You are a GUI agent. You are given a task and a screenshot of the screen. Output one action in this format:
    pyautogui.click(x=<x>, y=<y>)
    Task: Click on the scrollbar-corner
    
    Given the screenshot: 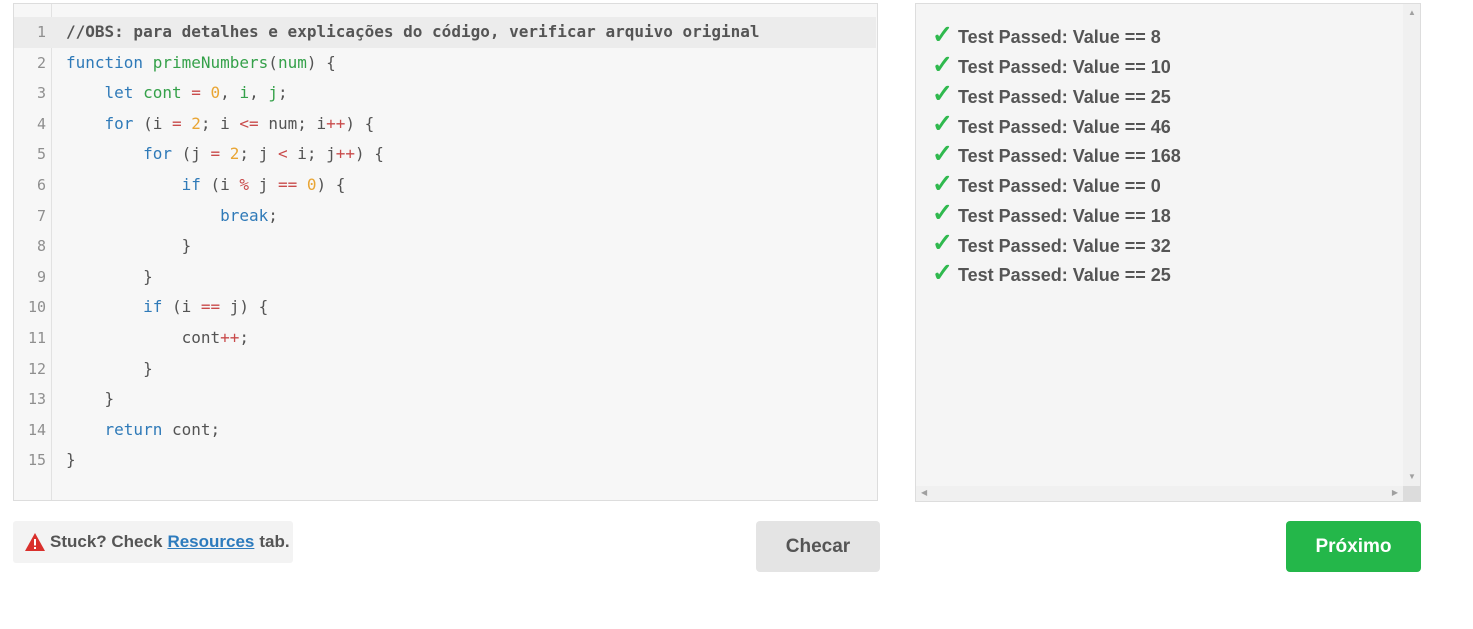 What is the action you would take?
    pyautogui.click(x=1411, y=493)
    